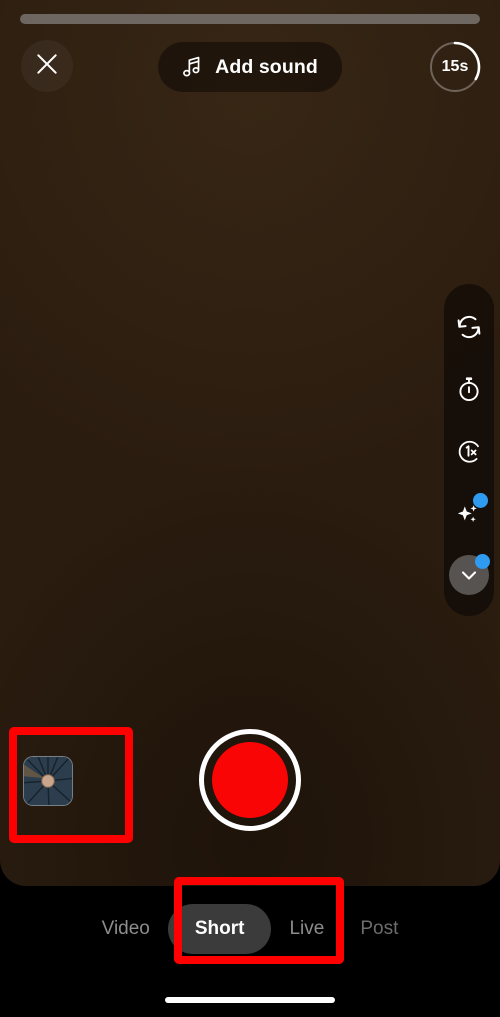 The height and width of the screenshot is (1017, 500). I want to click on duration-selector-button: 15s, so click(455, 67).